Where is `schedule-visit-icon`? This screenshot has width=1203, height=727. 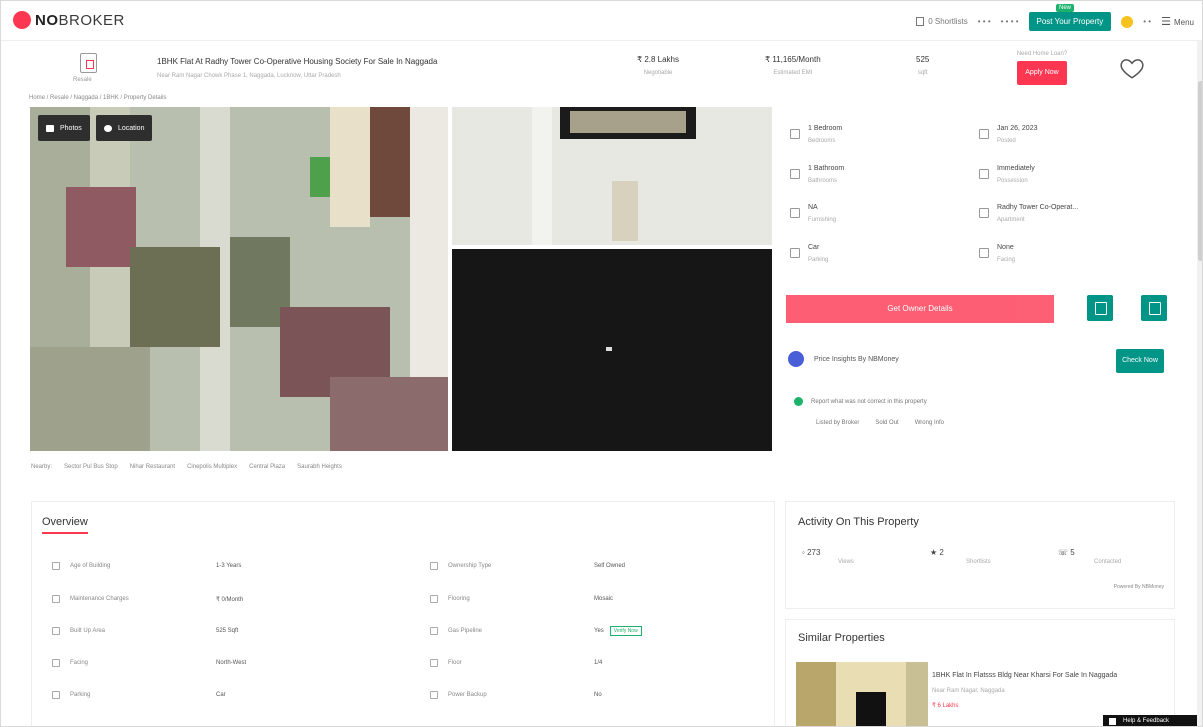
schedule-visit-icon is located at coordinates (1100, 308).